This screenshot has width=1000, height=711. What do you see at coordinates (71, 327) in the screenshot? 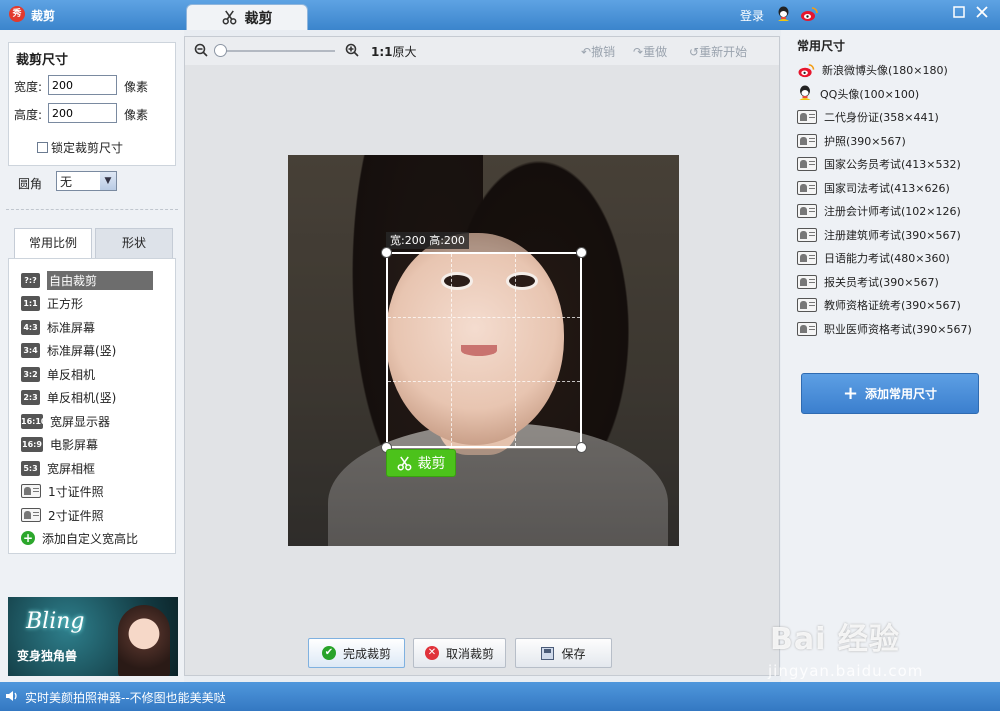
I see `ratio-label: 标准屏幕` at bounding box center [71, 327].